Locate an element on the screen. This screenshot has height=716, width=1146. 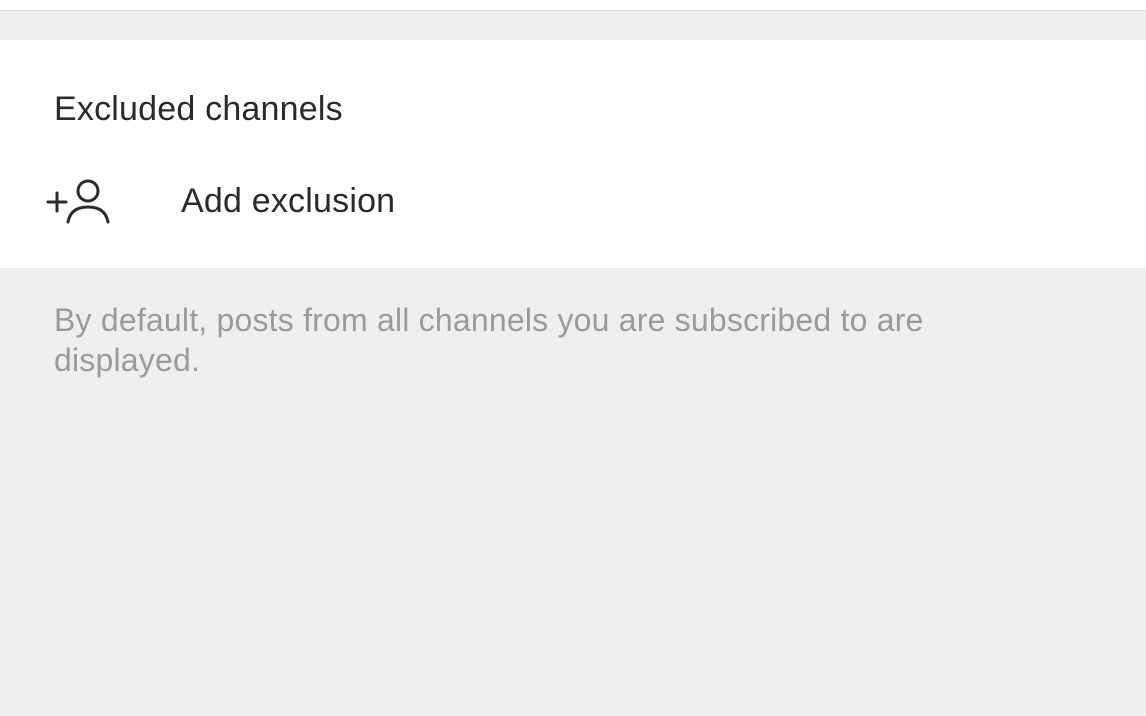
add-person-icon is located at coordinates (77, 203).